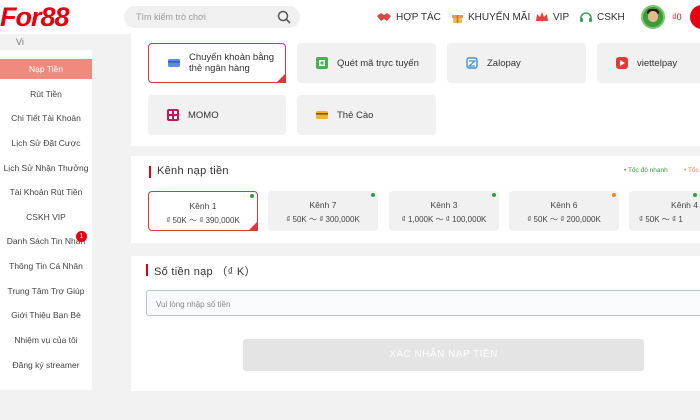 This screenshot has height=420, width=700. Describe the element at coordinates (661, 219) in the screenshot. I see `channel-range: ₫ 50K ～ ₫ 1` at that location.